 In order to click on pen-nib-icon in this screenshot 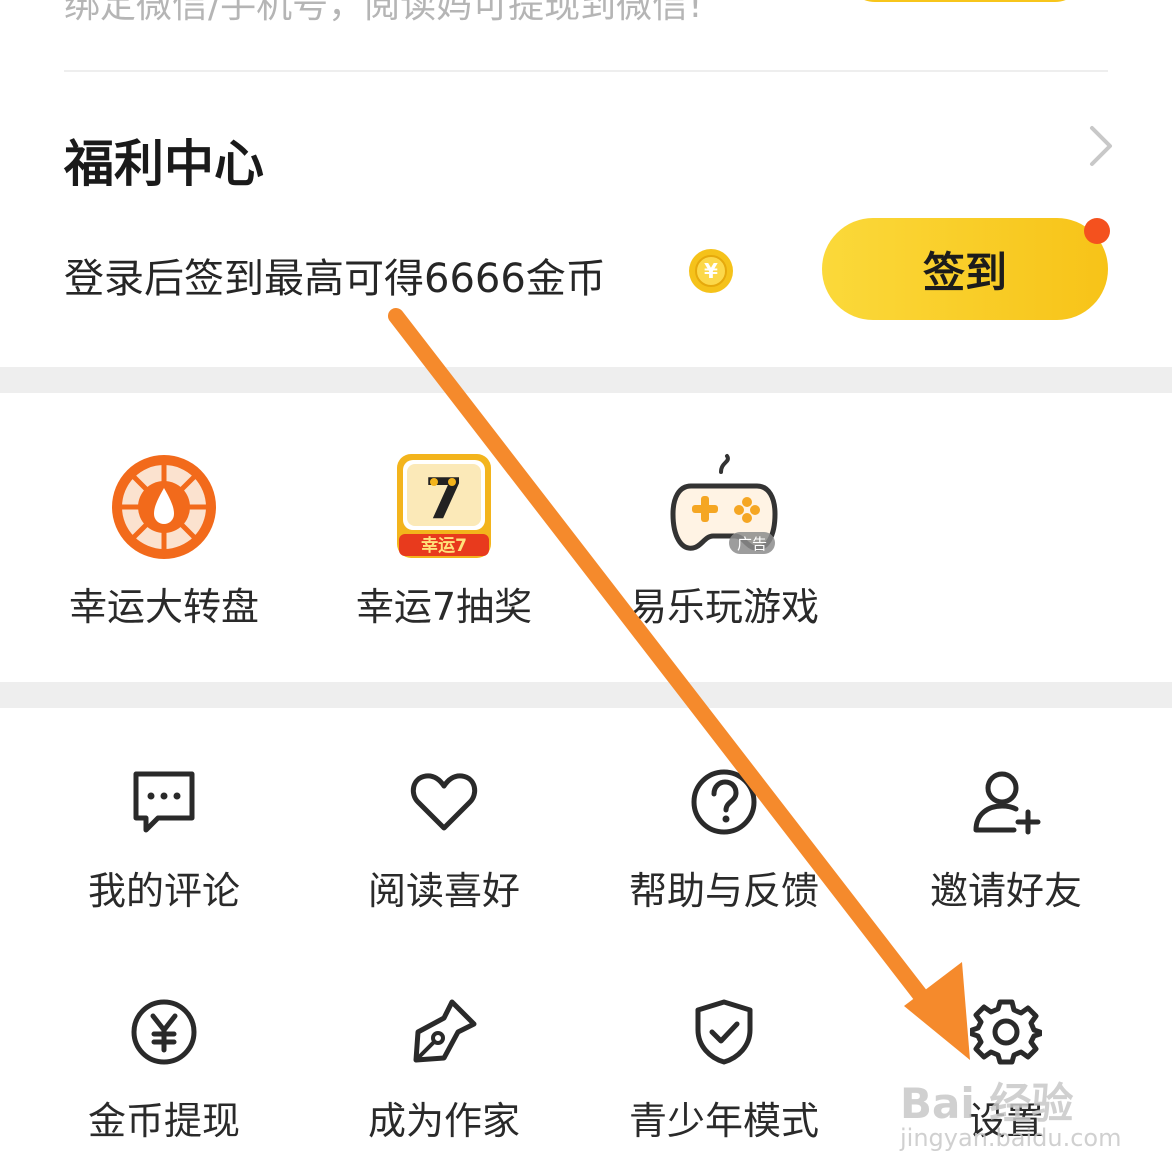, I will do `click(445, 1031)`.